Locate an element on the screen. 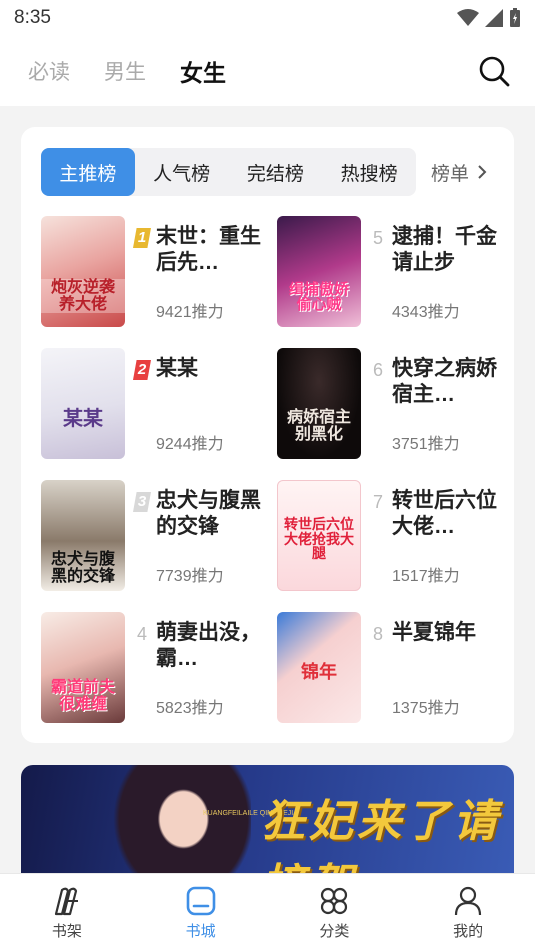 Image resolution: width=535 pixels, height=951 pixels. book-cover-text: 病娇宿主别黑化 is located at coordinates (318, 425).